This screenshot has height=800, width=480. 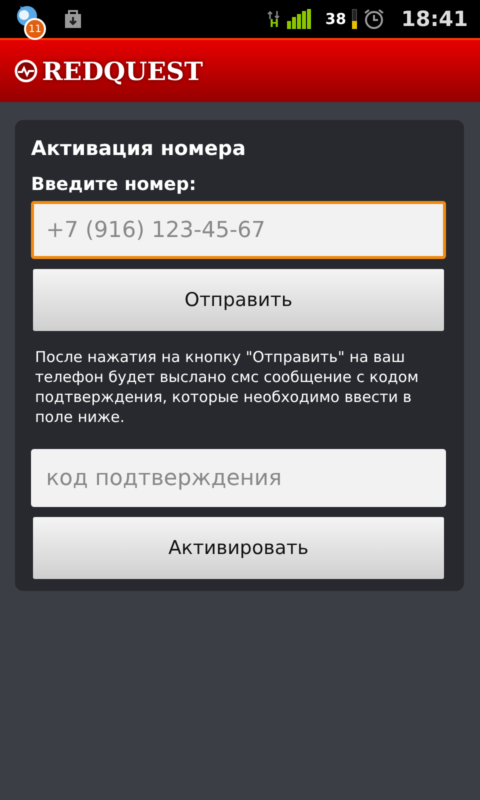 What do you see at coordinates (114, 184) in the screenshot?
I see `phone-label: Введите номер:` at bounding box center [114, 184].